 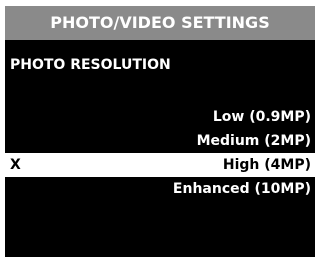 I want to click on header-title: PHOTO/VIDEO SETTINGS, so click(x=160, y=23).